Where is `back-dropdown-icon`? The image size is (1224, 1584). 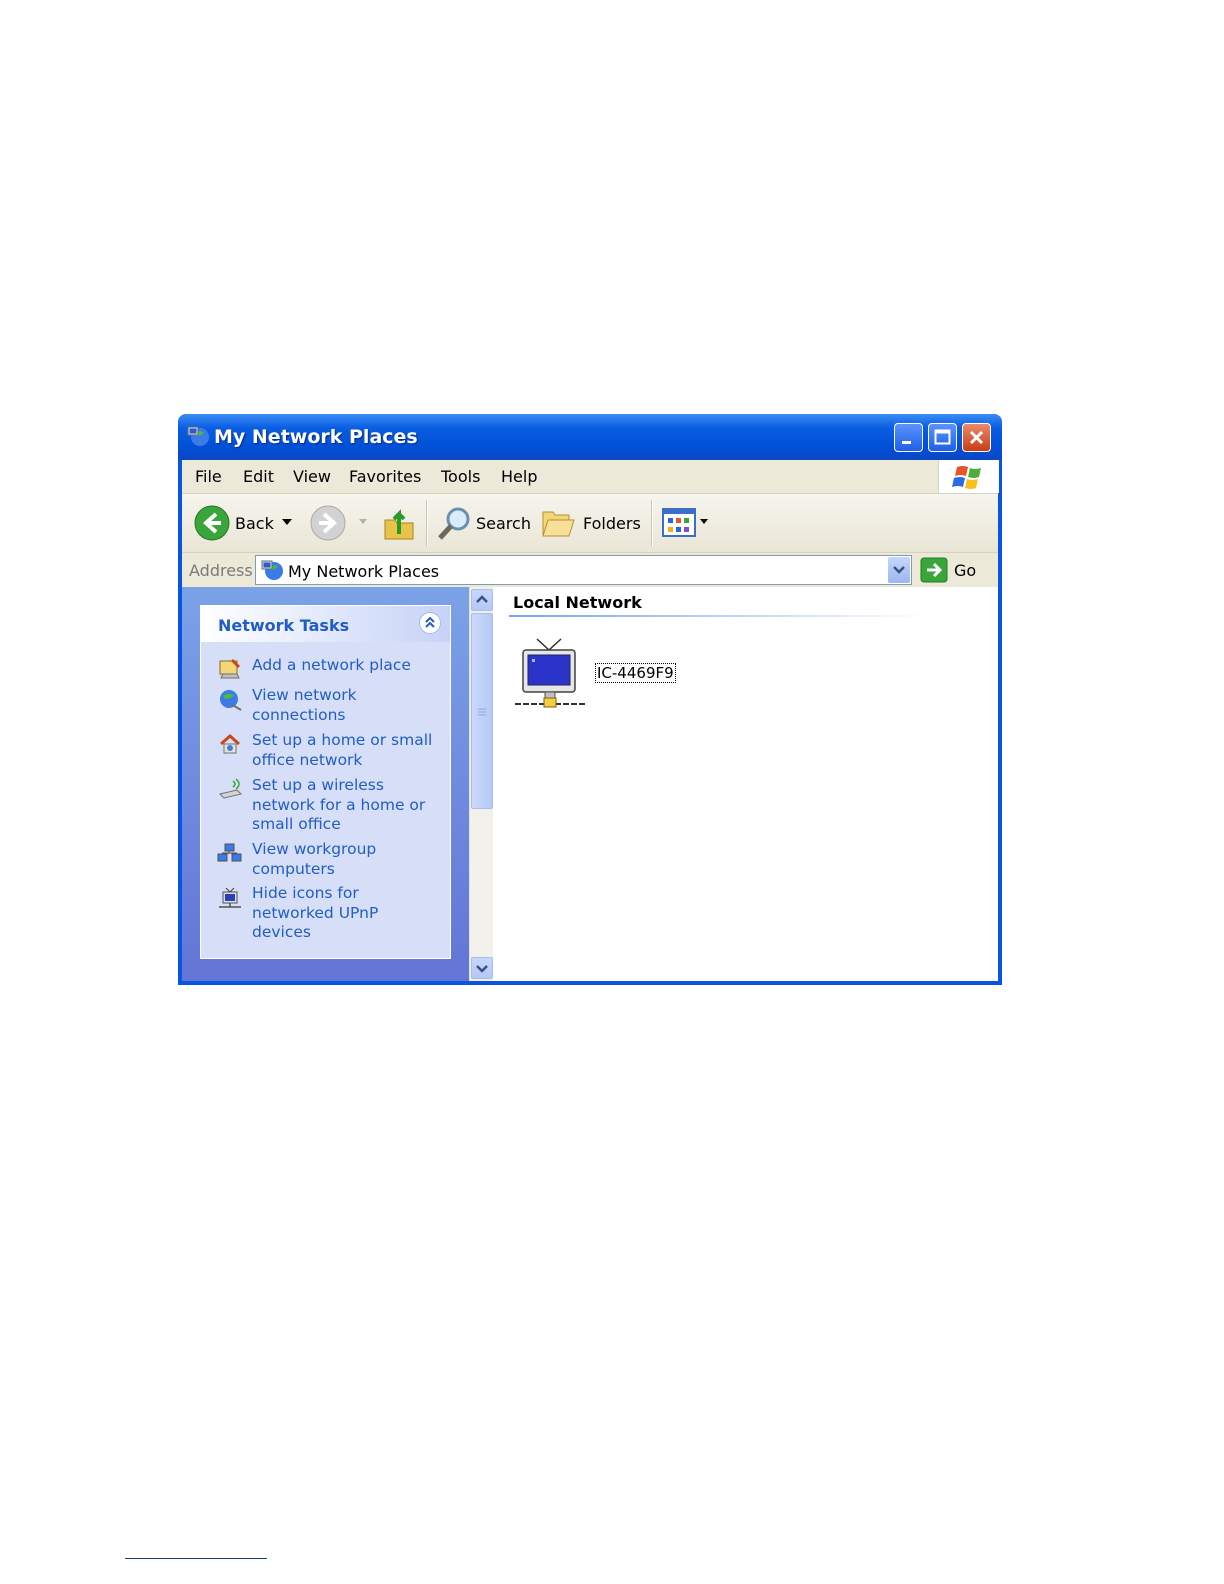
back-dropdown-icon is located at coordinates (287, 523).